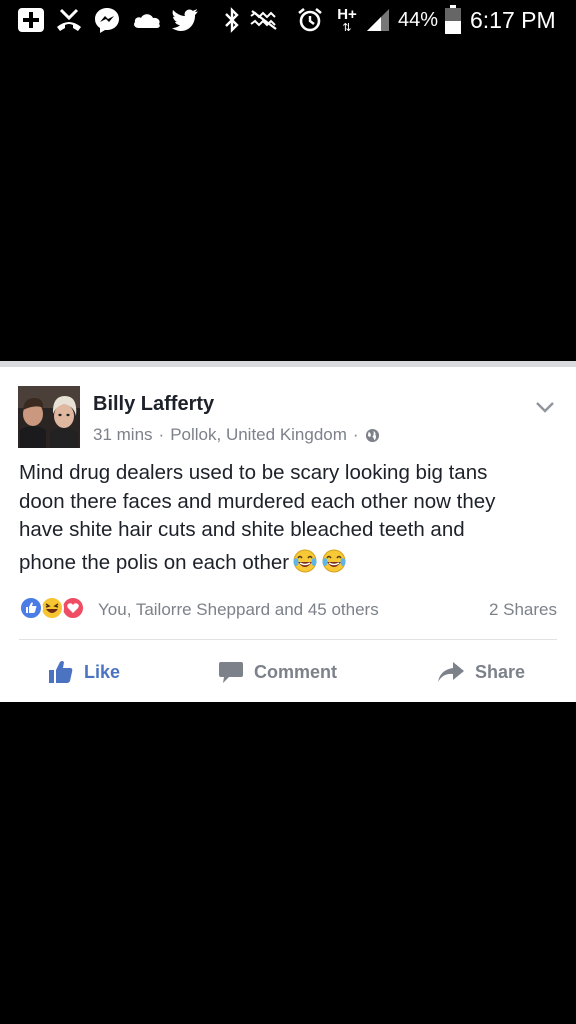 This screenshot has height=1024, width=576. Describe the element at coordinates (153, 404) in the screenshot. I see `author-name: Billy Lafferty` at that location.